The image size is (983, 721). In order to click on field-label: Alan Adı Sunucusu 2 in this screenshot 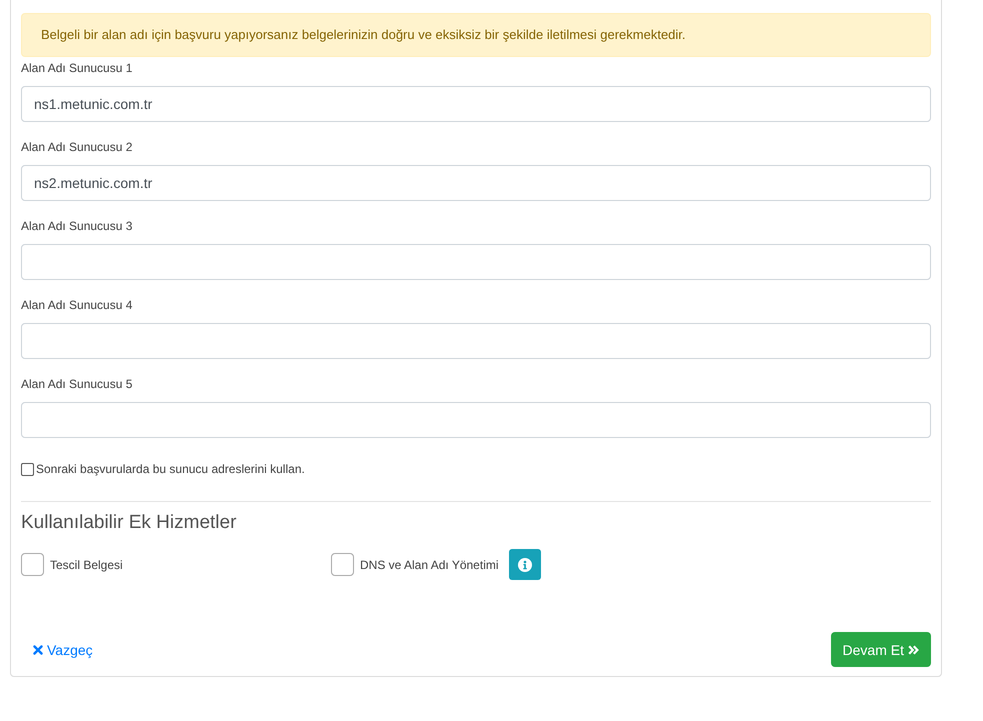, I will do `click(77, 147)`.